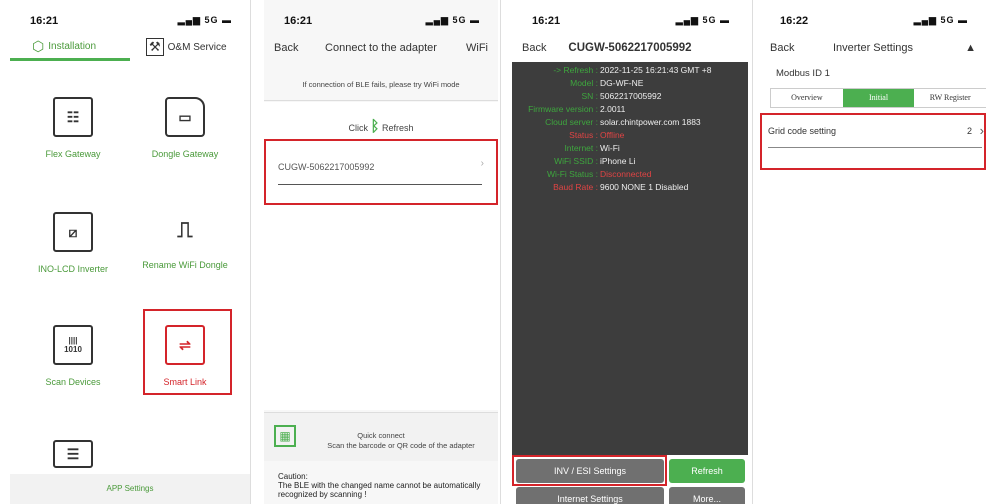 The width and height of the screenshot is (986, 504). I want to click on info-value: solar.chintpower.com 1883, so click(650, 122).